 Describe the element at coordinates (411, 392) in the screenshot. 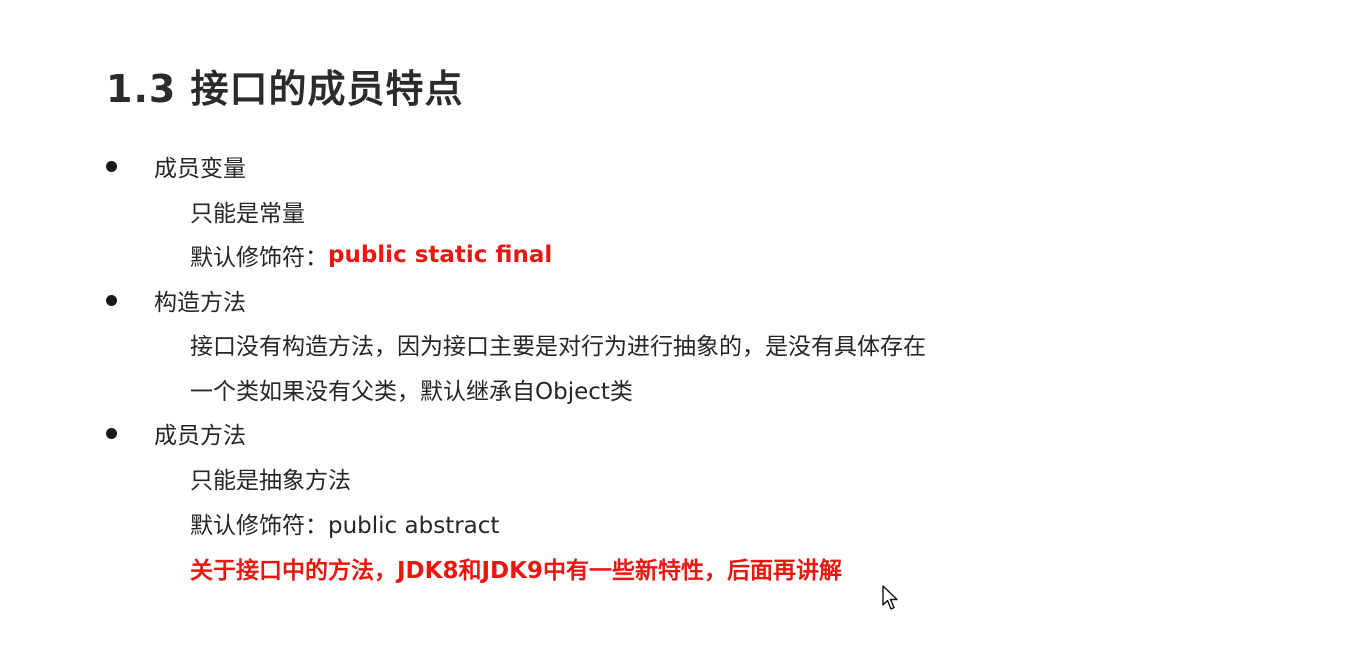

I see `sub-line-text: 一个类如果没有父类，默认继承自Object类` at that location.